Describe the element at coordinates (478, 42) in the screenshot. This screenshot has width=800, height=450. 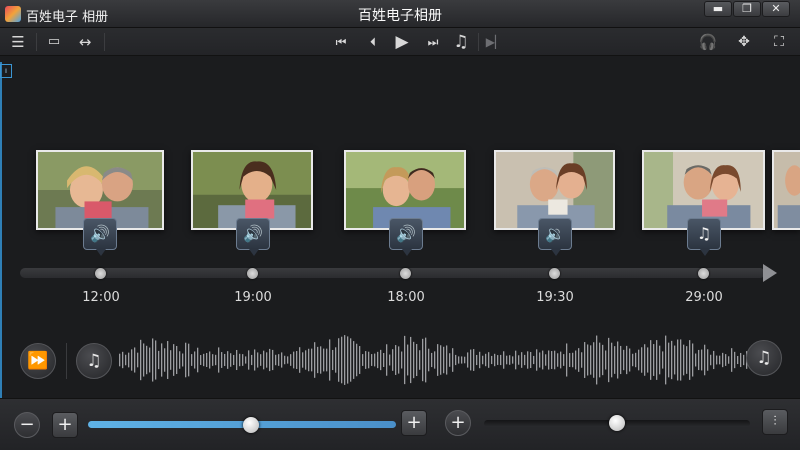
I see `toolbar-divider` at that location.